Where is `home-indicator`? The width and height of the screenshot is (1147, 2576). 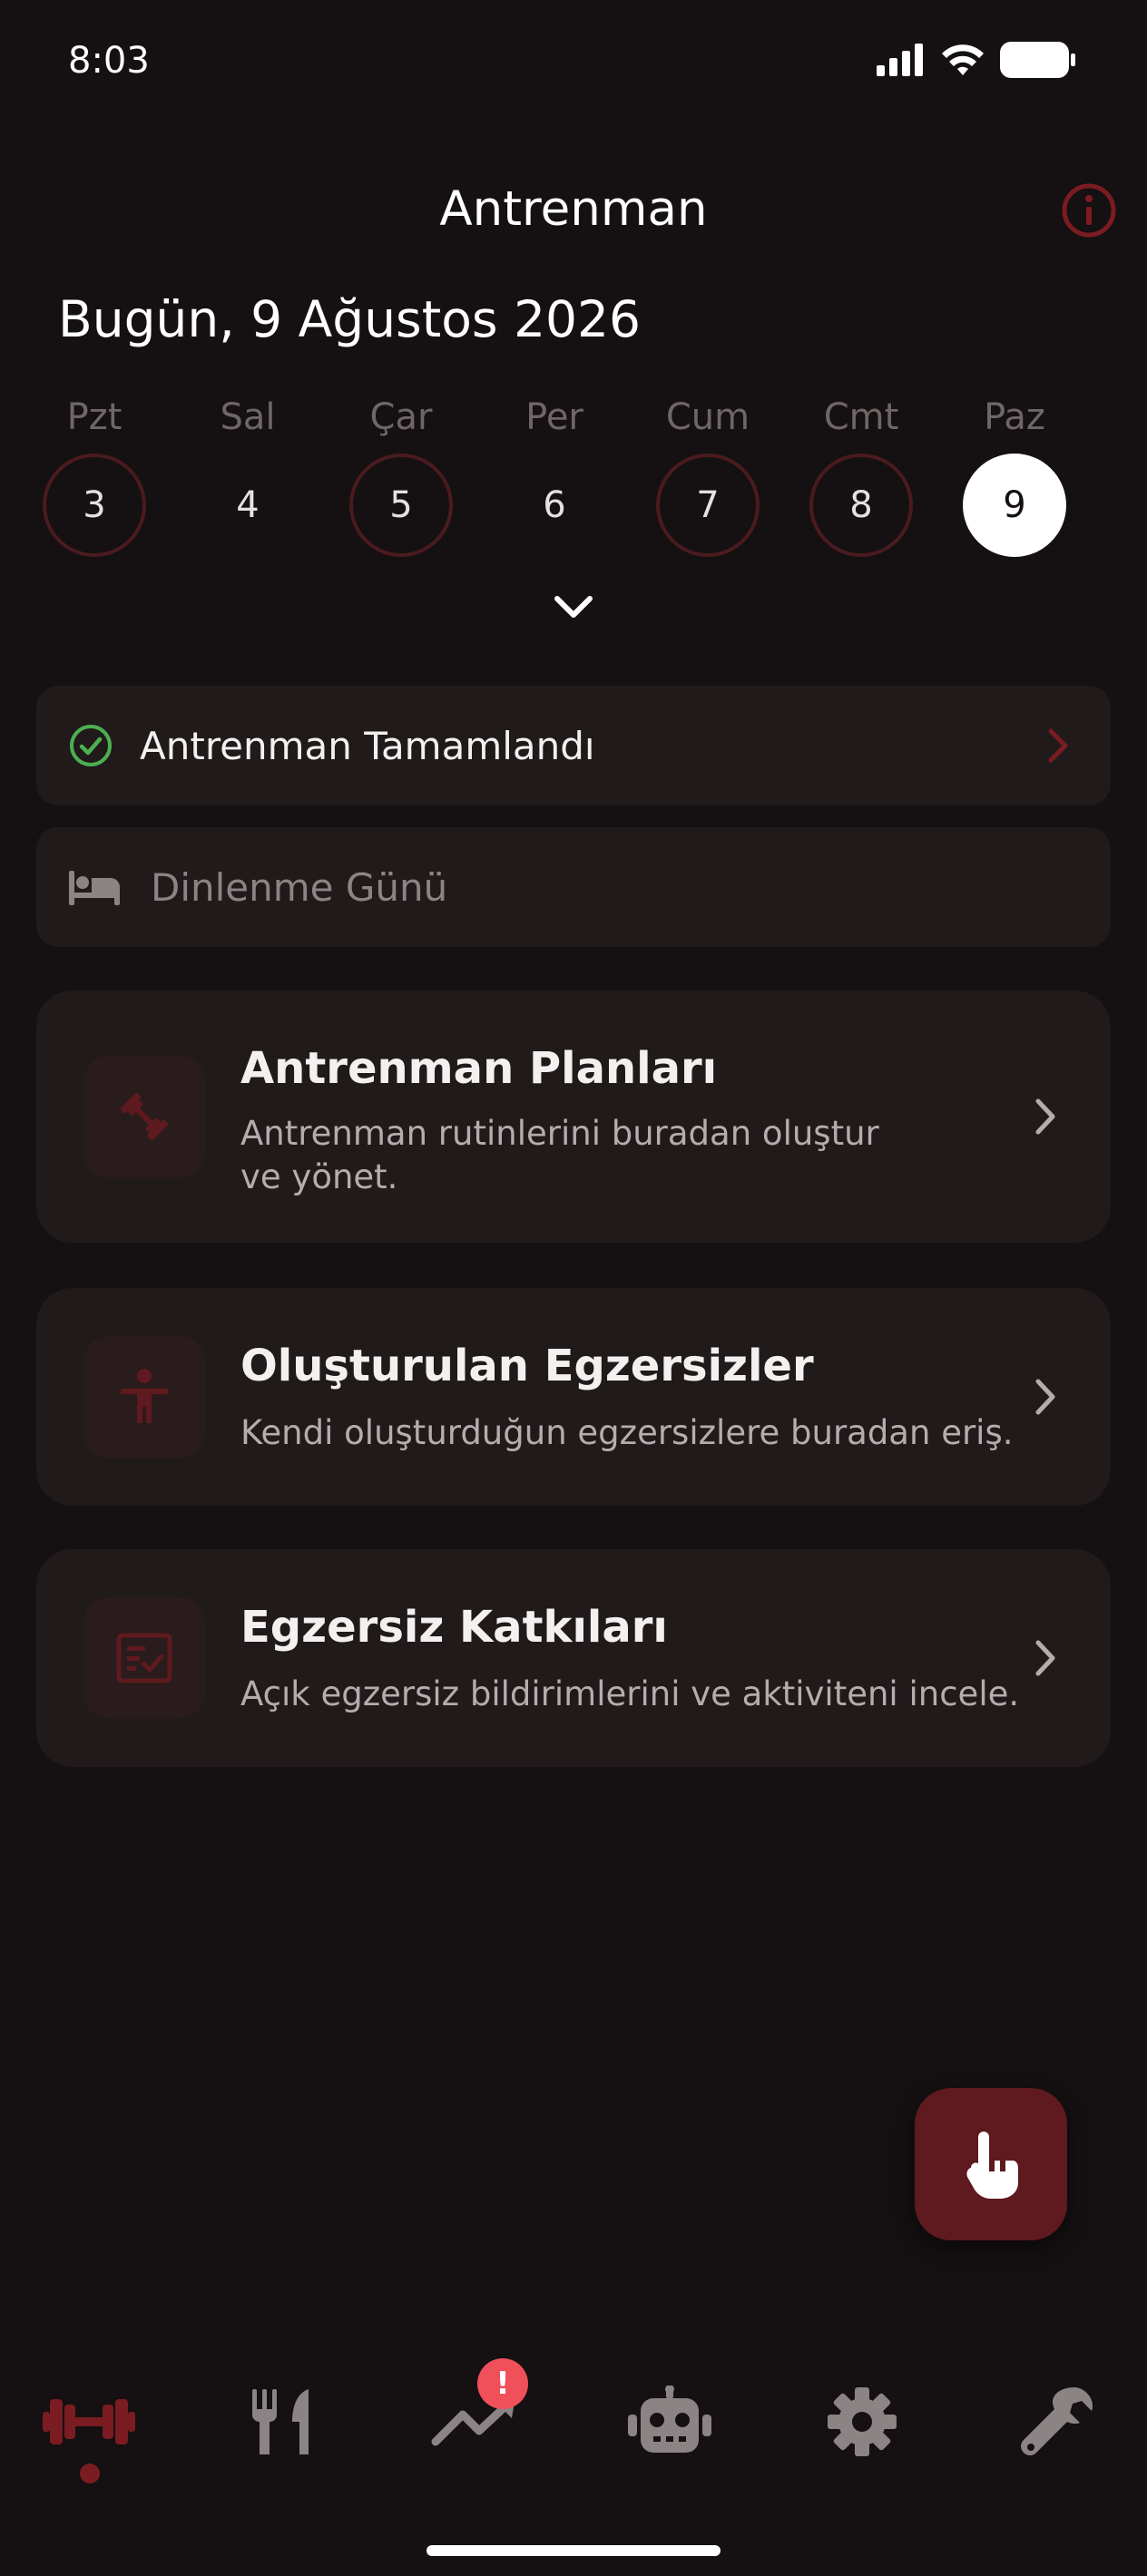
home-indicator is located at coordinates (573, 2550).